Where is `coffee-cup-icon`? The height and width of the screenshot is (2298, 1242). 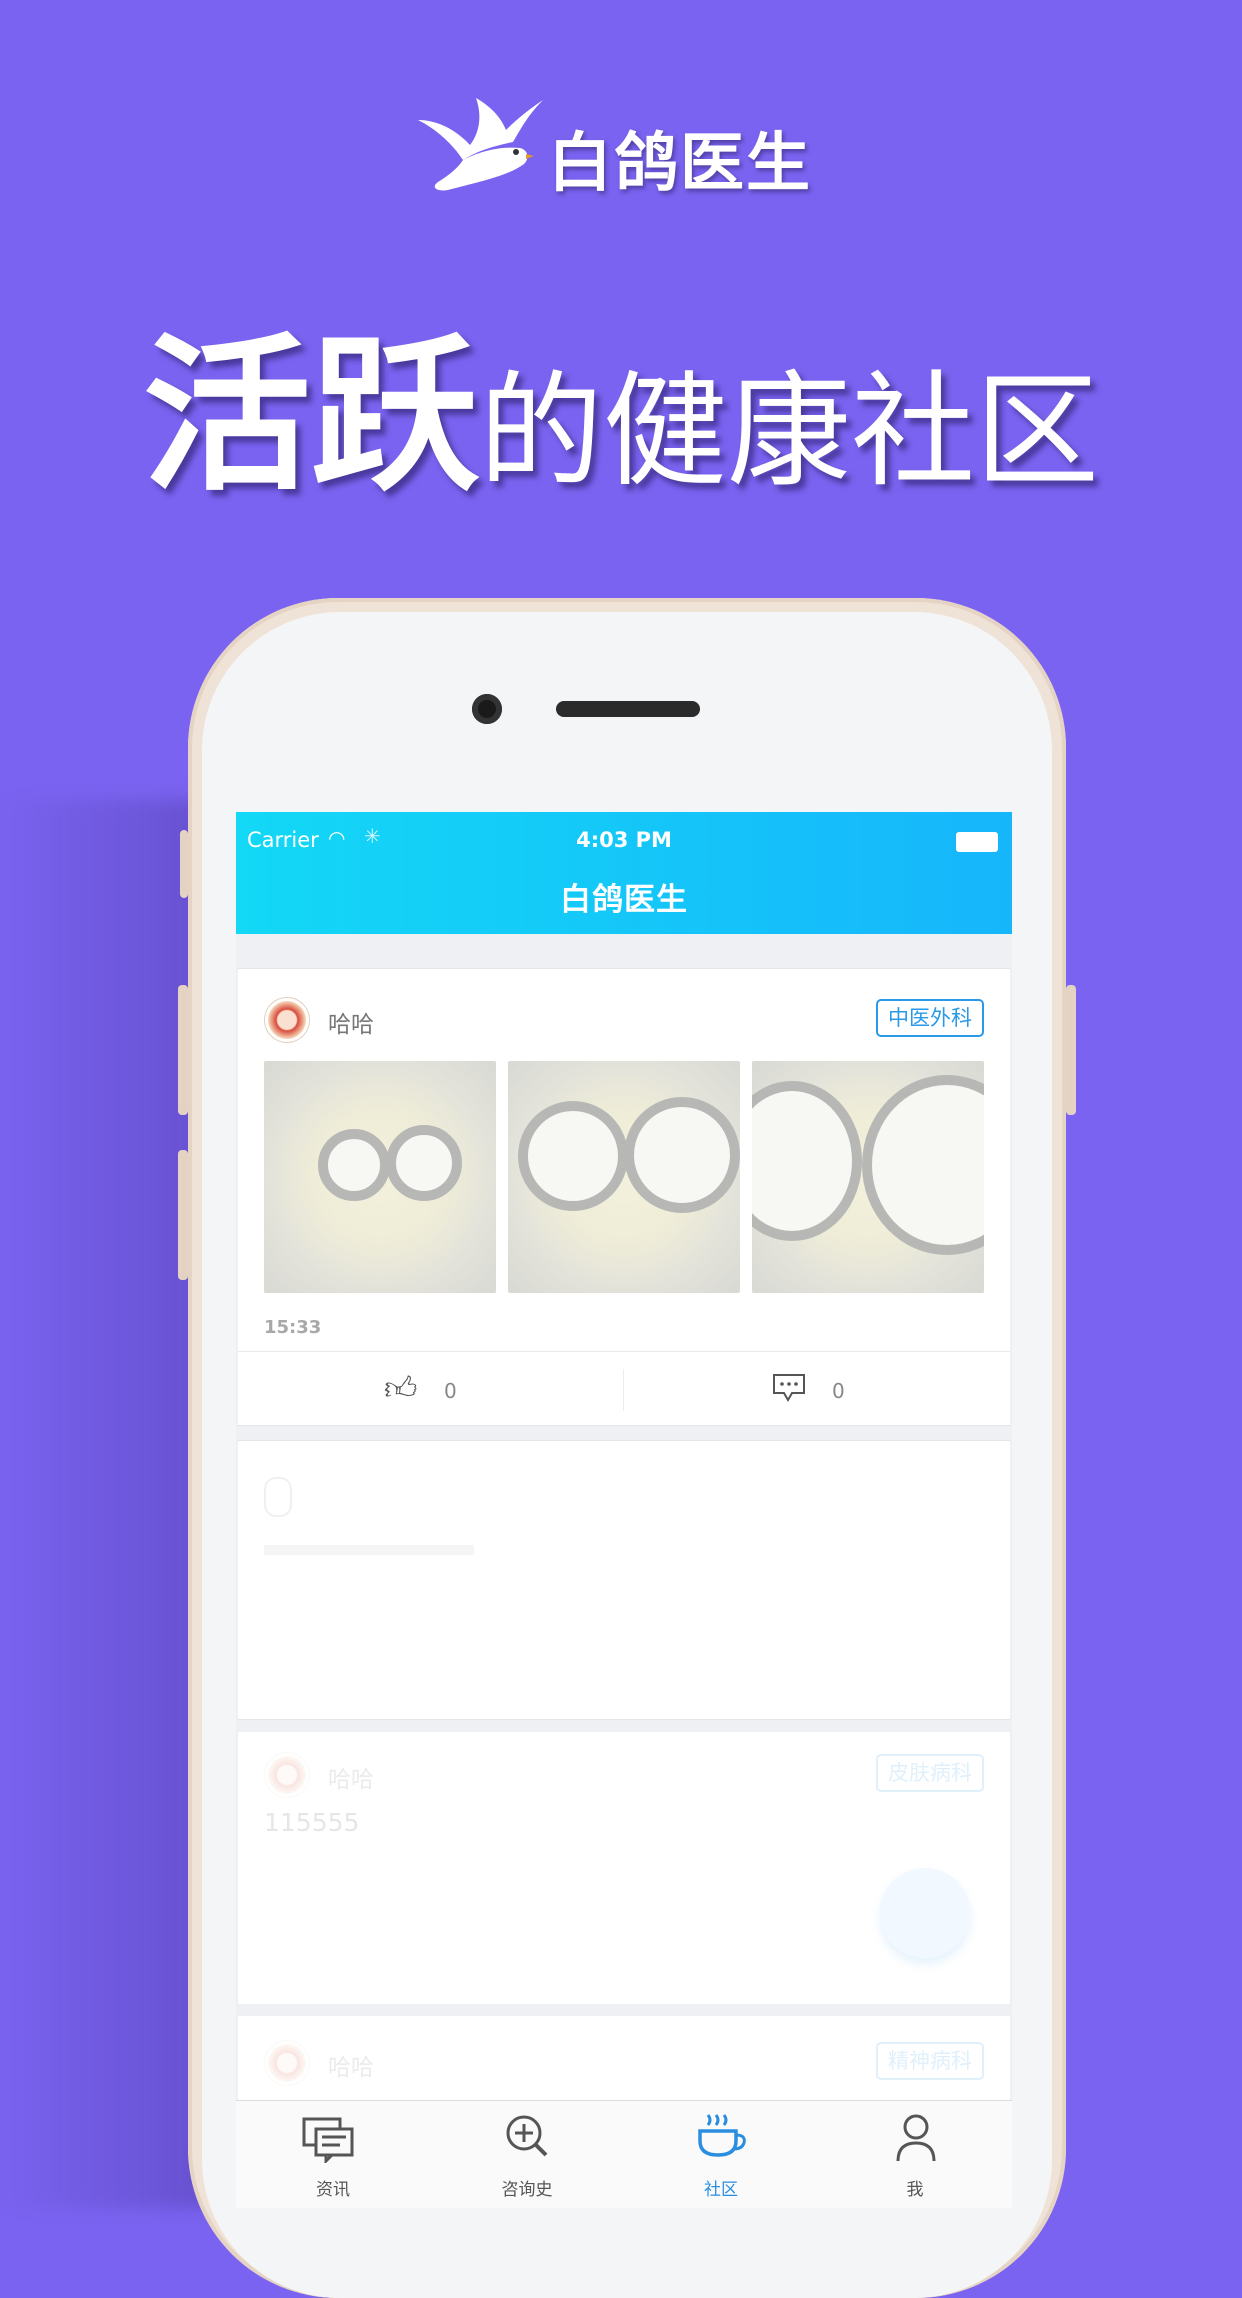
coffee-cup-icon is located at coordinates (722, 2135).